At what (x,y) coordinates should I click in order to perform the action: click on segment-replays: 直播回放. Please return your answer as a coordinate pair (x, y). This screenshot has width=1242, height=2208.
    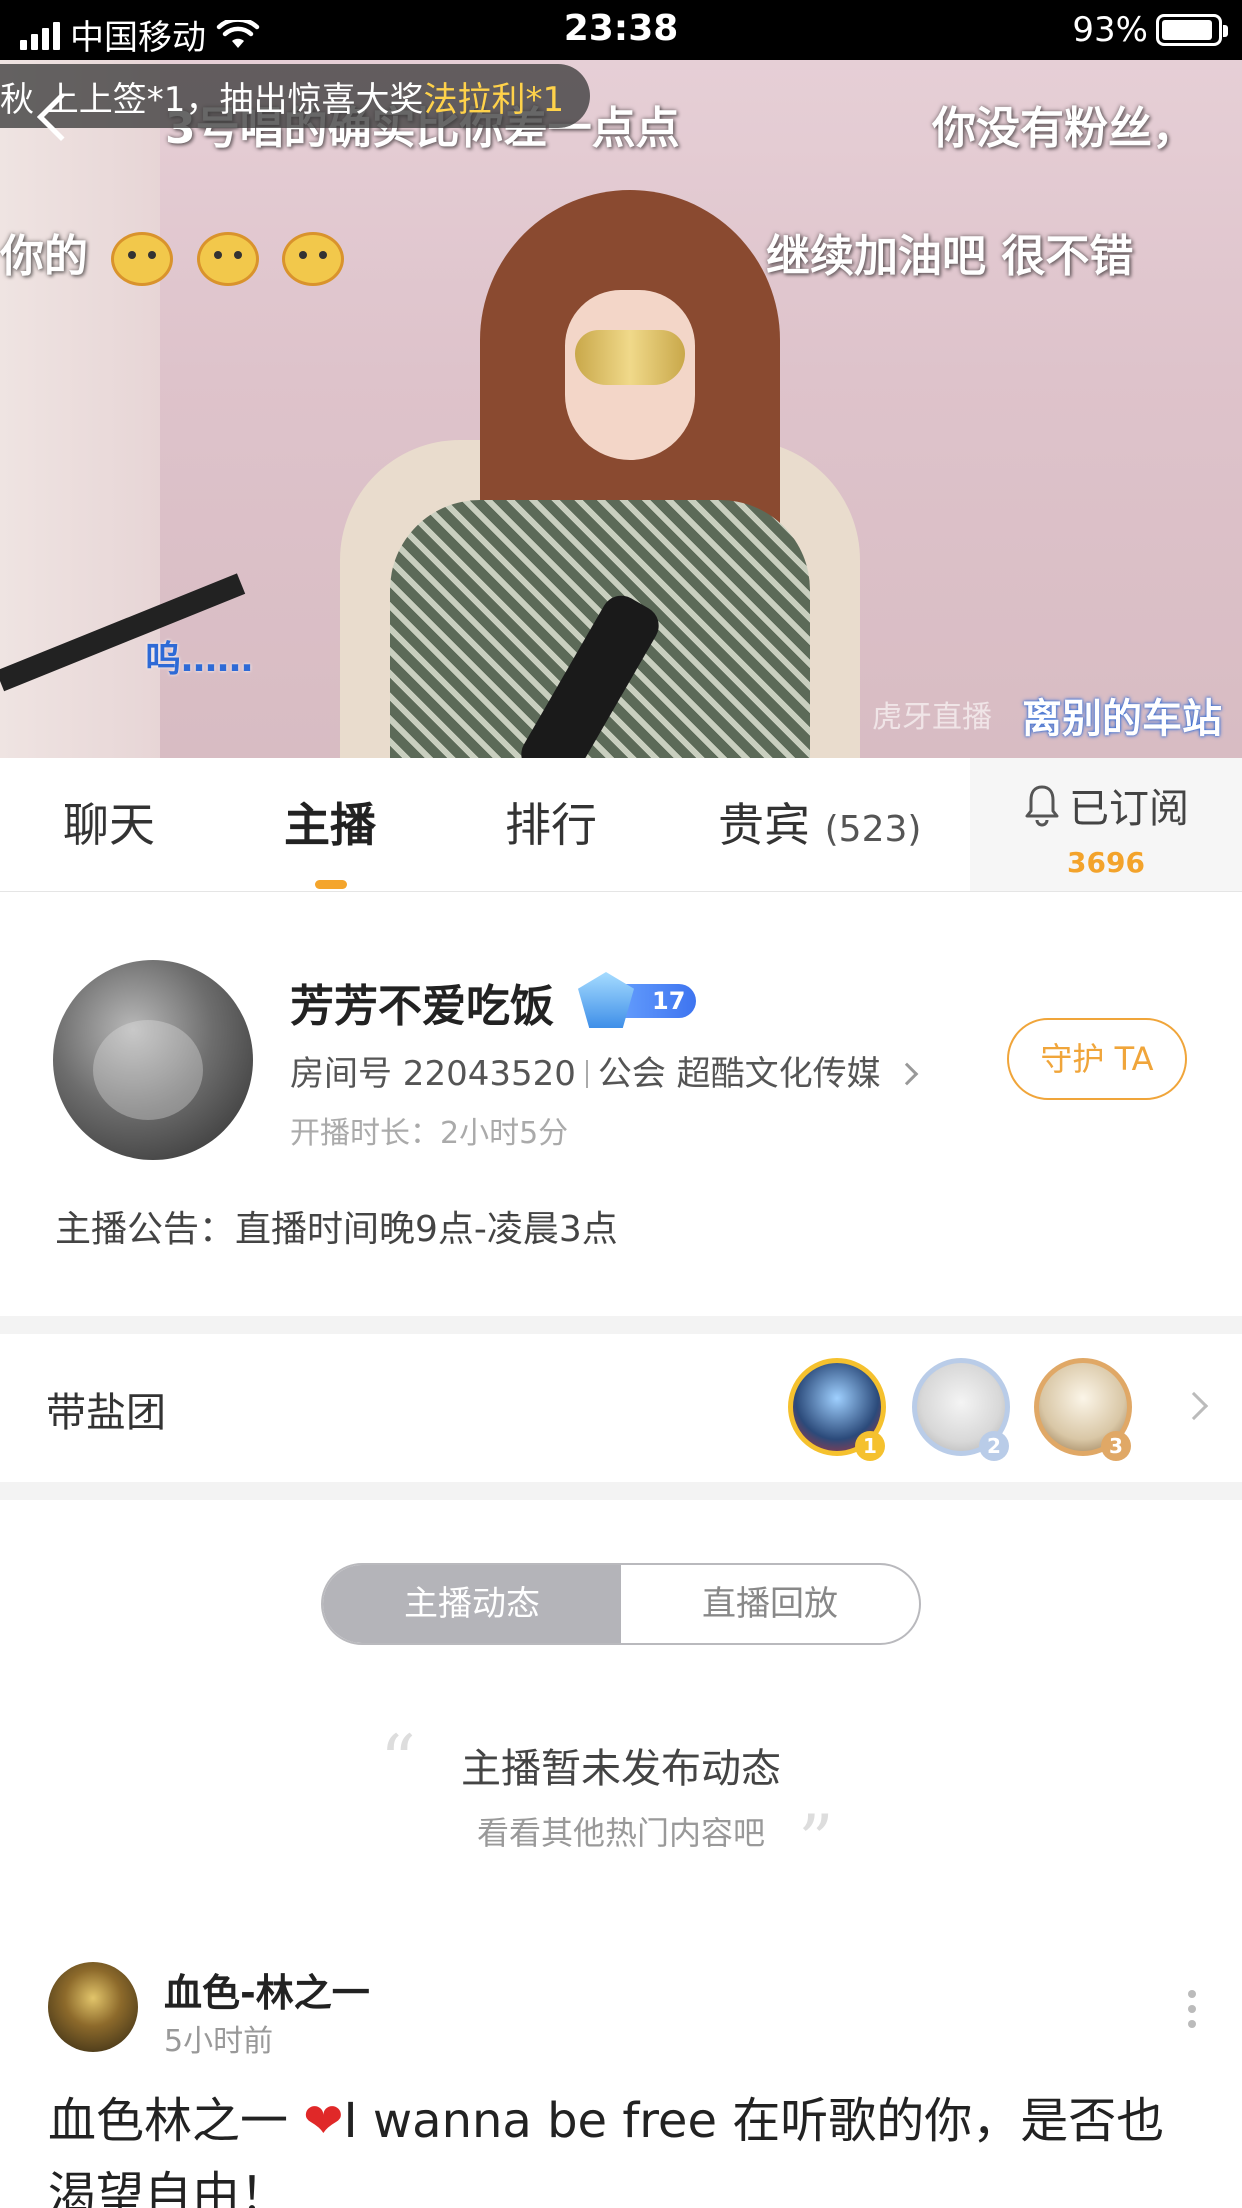
    Looking at the image, I should click on (770, 1604).